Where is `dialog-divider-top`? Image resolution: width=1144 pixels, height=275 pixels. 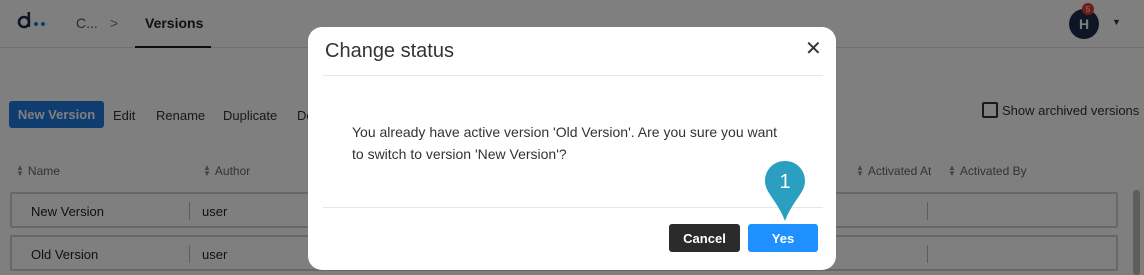
dialog-divider-top is located at coordinates (573, 75).